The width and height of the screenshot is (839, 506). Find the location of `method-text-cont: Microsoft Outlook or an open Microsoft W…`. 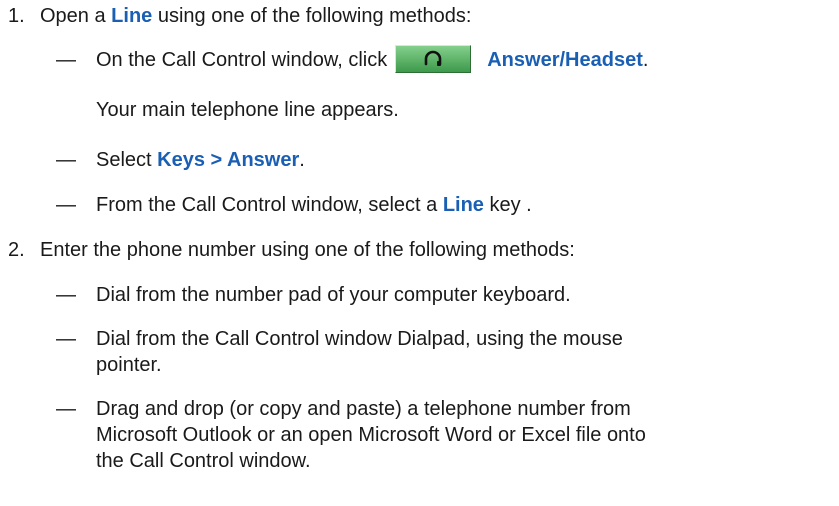

method-text-cont: Microsoft Outlook or an open Microsoft W… is located at coordinates (371, 435).